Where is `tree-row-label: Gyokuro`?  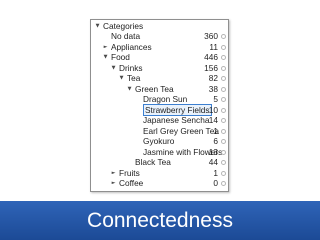 tree-row-label: Gyokuro is located at coordinates (159, 141).